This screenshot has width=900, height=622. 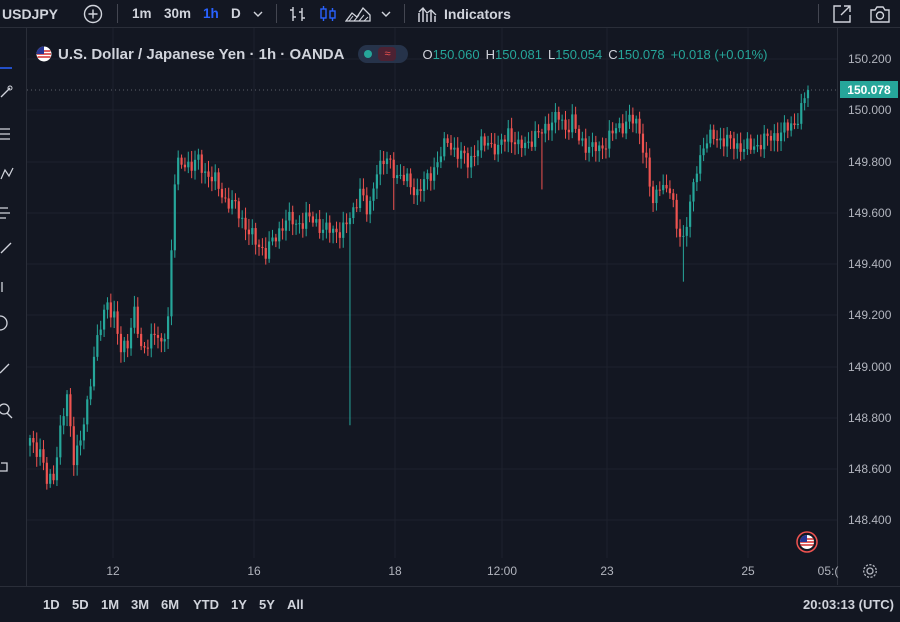 What do you see at coordinates (848, 604) in the screenshot?
I see `utc-clock: 20:03:13 (UTC)` at bounding box center [848, 604].